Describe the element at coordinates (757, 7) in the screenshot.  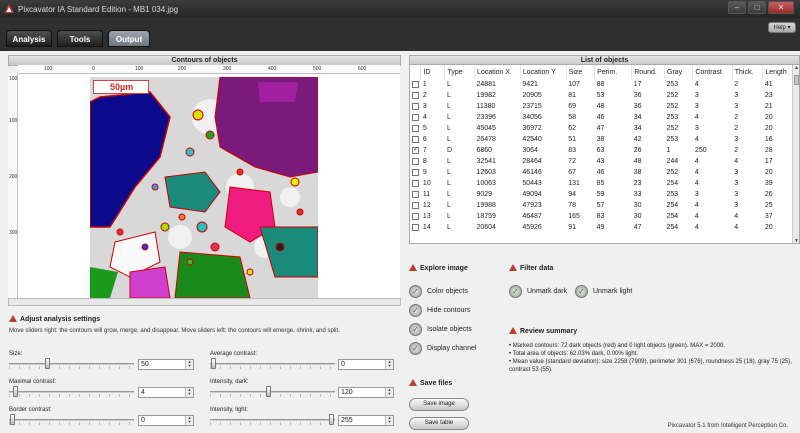
I see `maximize-button: □` at that location.